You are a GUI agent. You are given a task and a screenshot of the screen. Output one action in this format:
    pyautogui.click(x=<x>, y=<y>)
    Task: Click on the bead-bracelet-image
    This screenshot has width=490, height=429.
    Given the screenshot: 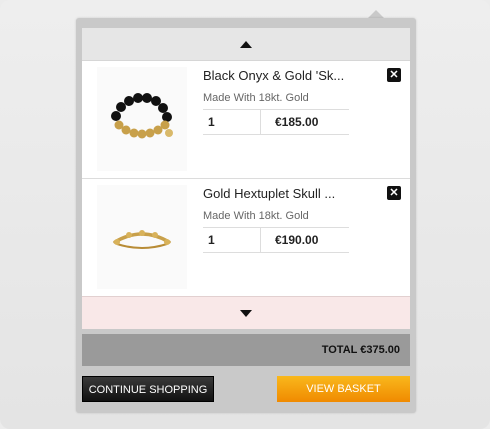 What is the action you would take?
    pyautogui.click(x=142, y=116)
    